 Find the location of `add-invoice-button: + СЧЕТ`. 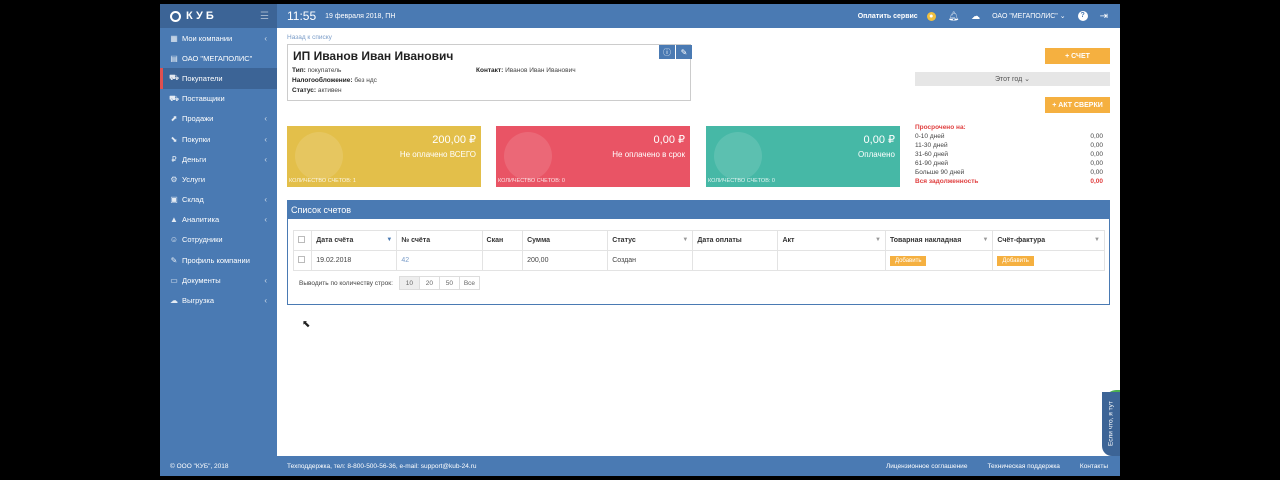

add-invoice-button: + СЧЕТ is located at coordinates (1077, 56).